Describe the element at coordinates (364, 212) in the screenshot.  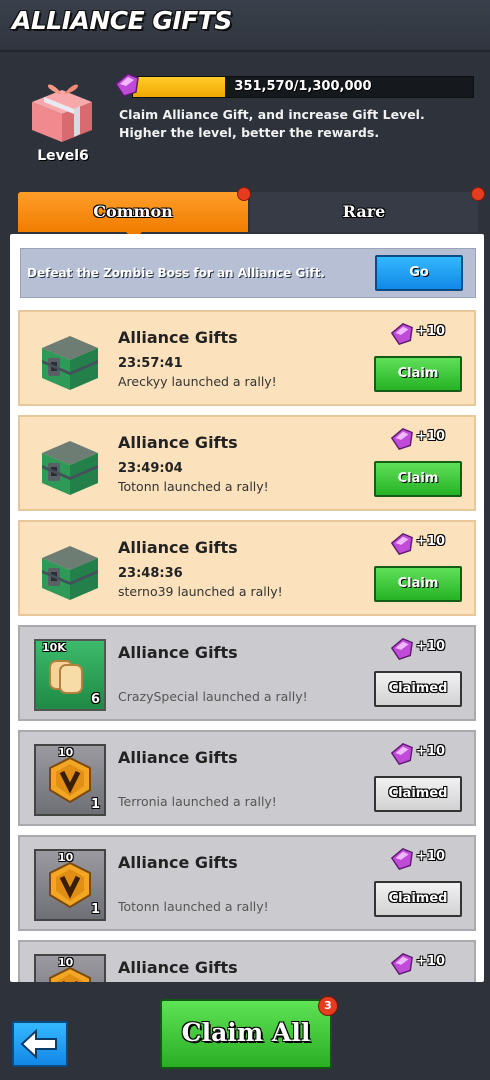
I see `tab-rare: Rare` at that location.